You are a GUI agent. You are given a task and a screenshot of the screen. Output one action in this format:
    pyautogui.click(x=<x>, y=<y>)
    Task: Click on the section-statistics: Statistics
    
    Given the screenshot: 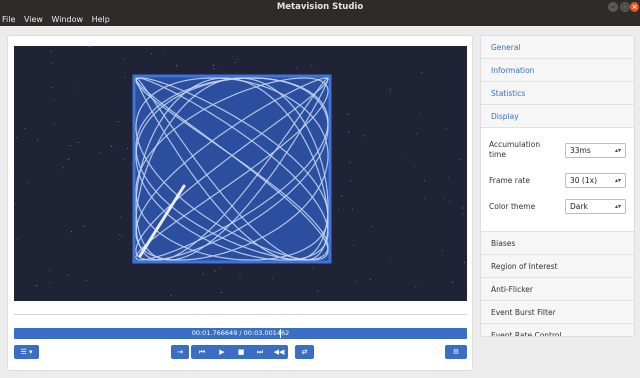 What is the action you would take?
    pyautogui.click(x=557, y=93)
    